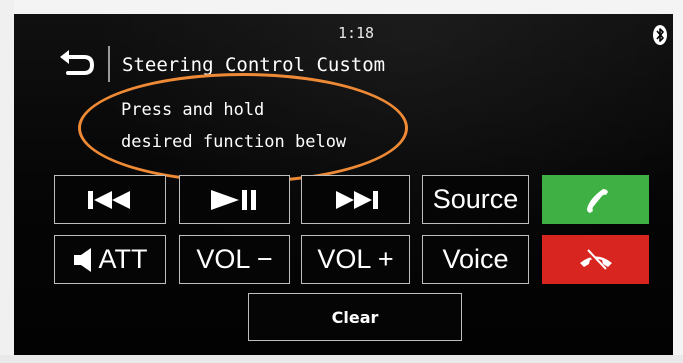  I want to click on hang-up-icon, so click(595, 259).